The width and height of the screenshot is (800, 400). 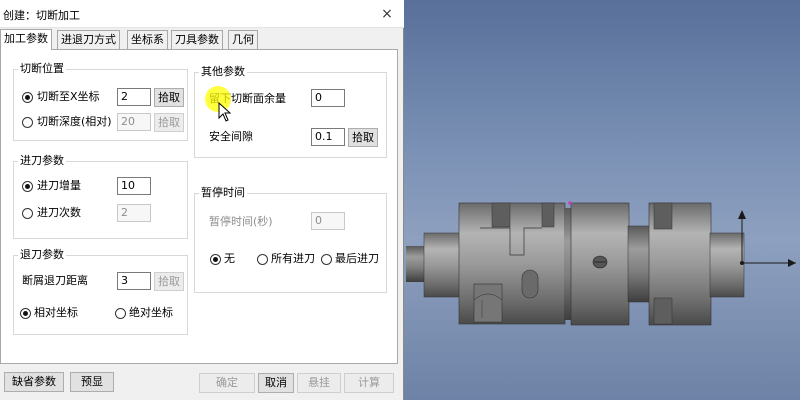 I want to click on safety-clearance-label: 安全间隙, so click(x=231, y=136).